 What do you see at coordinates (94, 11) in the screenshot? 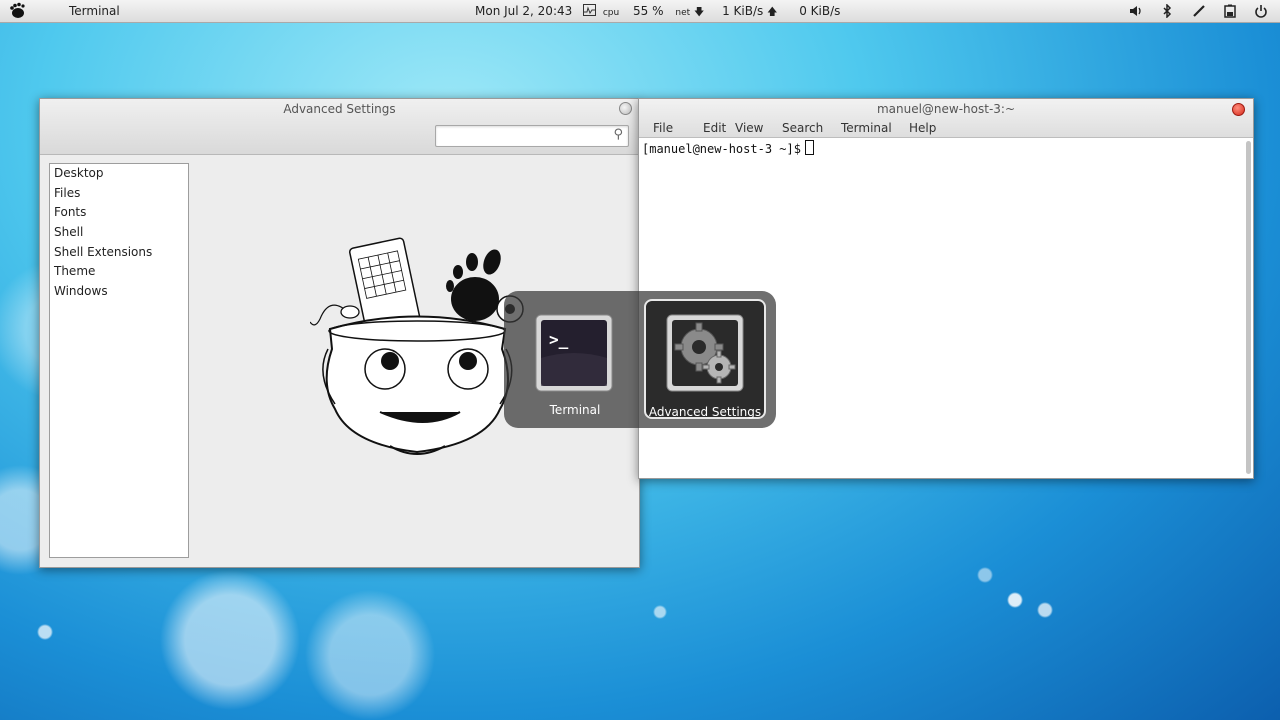
I see `app-menu: Terminal` at bounding box center [94, 11].